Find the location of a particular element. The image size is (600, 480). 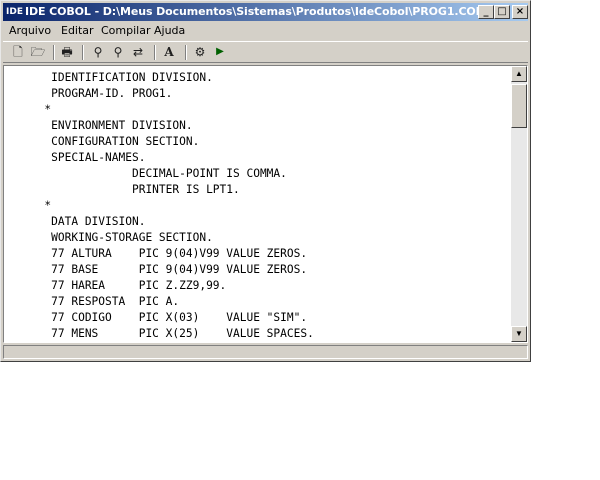

code-line: 77 ALTURA PIC 9(04)V99 VALUE ZEROS. is located at coordinates (155, 254).